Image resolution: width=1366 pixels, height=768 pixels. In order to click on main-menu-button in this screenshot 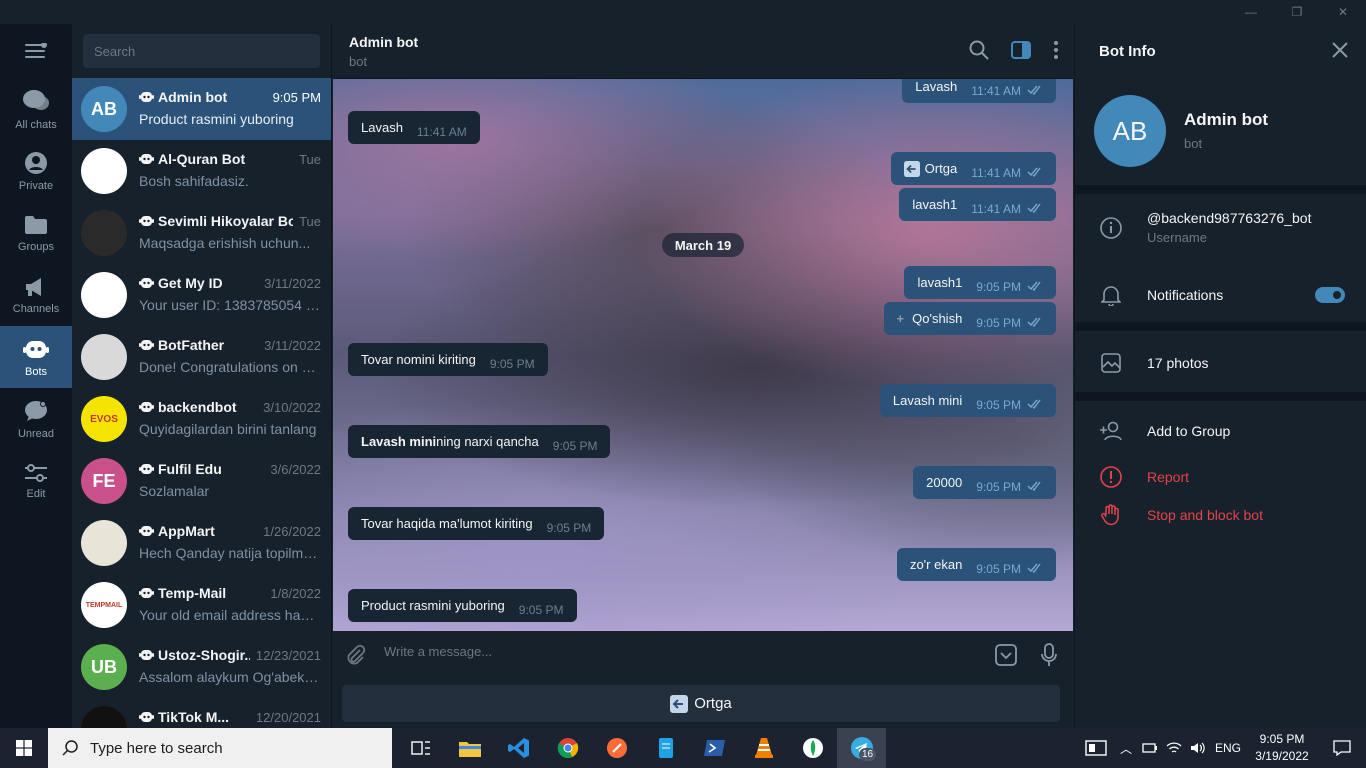, I will do `click(36, 51)`.